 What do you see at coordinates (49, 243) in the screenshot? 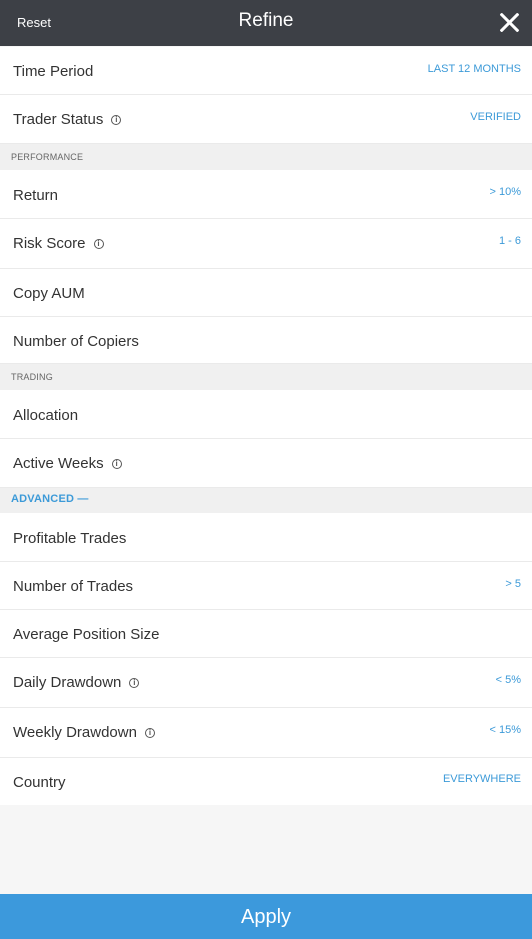
I see `filter-label: Risk Score` at bounding box center [49, 243].